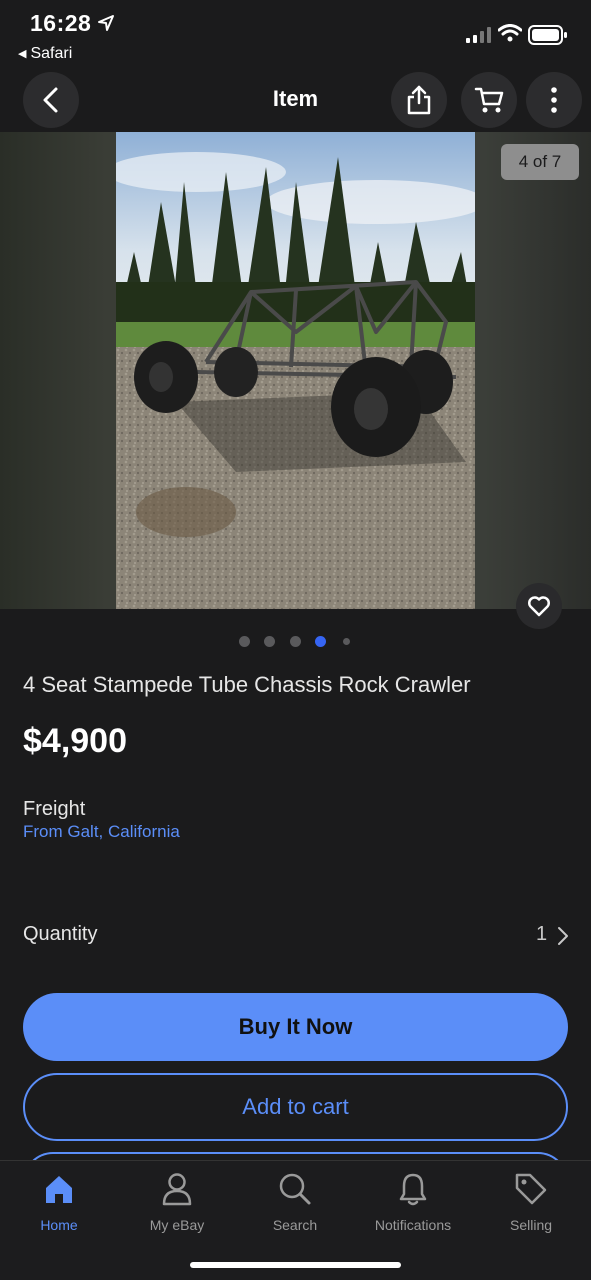  What do you see at coordinates (413, 1189) in the screenshot?
I see `bell-icon` at bounding box center [413, 1189].